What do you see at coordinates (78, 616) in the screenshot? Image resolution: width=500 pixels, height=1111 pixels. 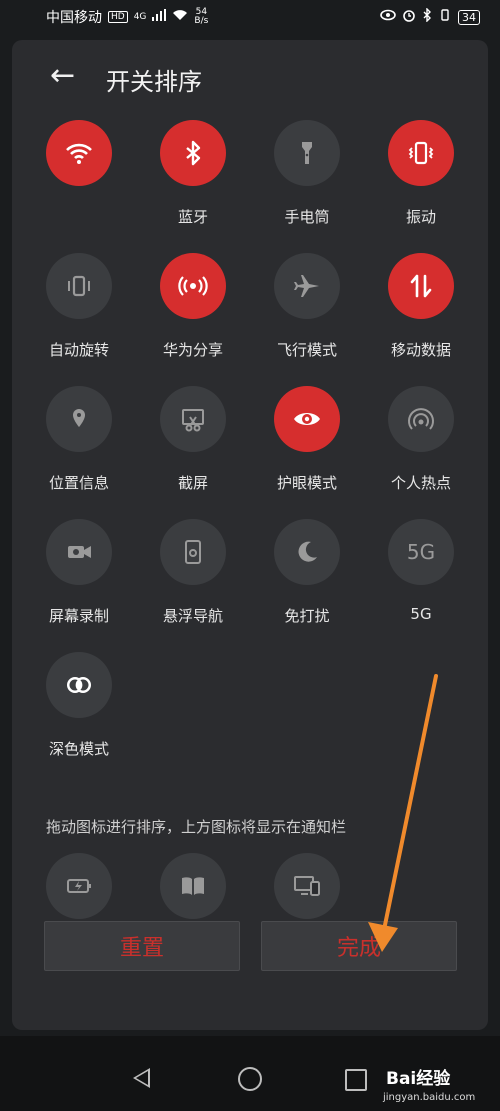 I see `toggle-label: 屏幕录制` at bounding box center [78, 616].